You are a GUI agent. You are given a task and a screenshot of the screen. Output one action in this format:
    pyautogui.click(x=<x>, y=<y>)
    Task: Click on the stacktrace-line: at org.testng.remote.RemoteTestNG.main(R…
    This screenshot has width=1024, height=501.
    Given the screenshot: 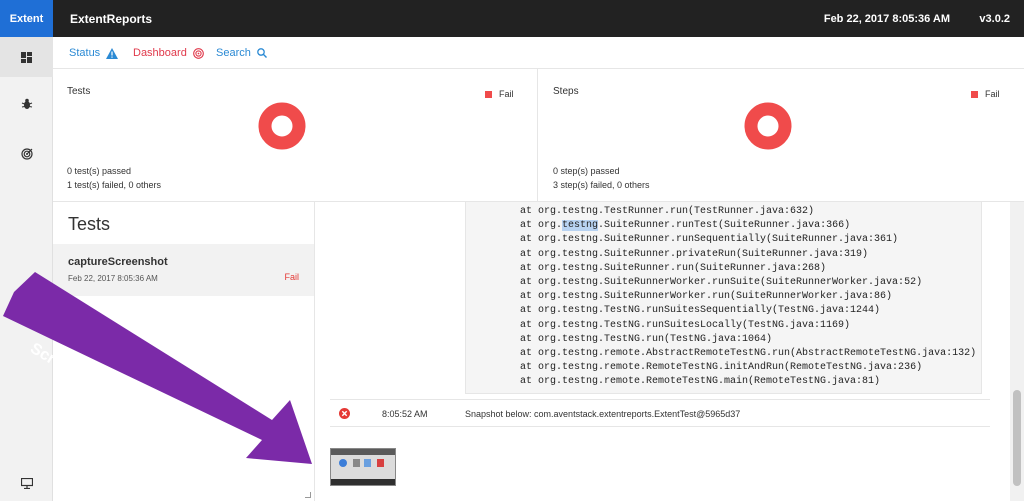 What is the action you would take?
    pyautogui.click(x=700, y=382)
    